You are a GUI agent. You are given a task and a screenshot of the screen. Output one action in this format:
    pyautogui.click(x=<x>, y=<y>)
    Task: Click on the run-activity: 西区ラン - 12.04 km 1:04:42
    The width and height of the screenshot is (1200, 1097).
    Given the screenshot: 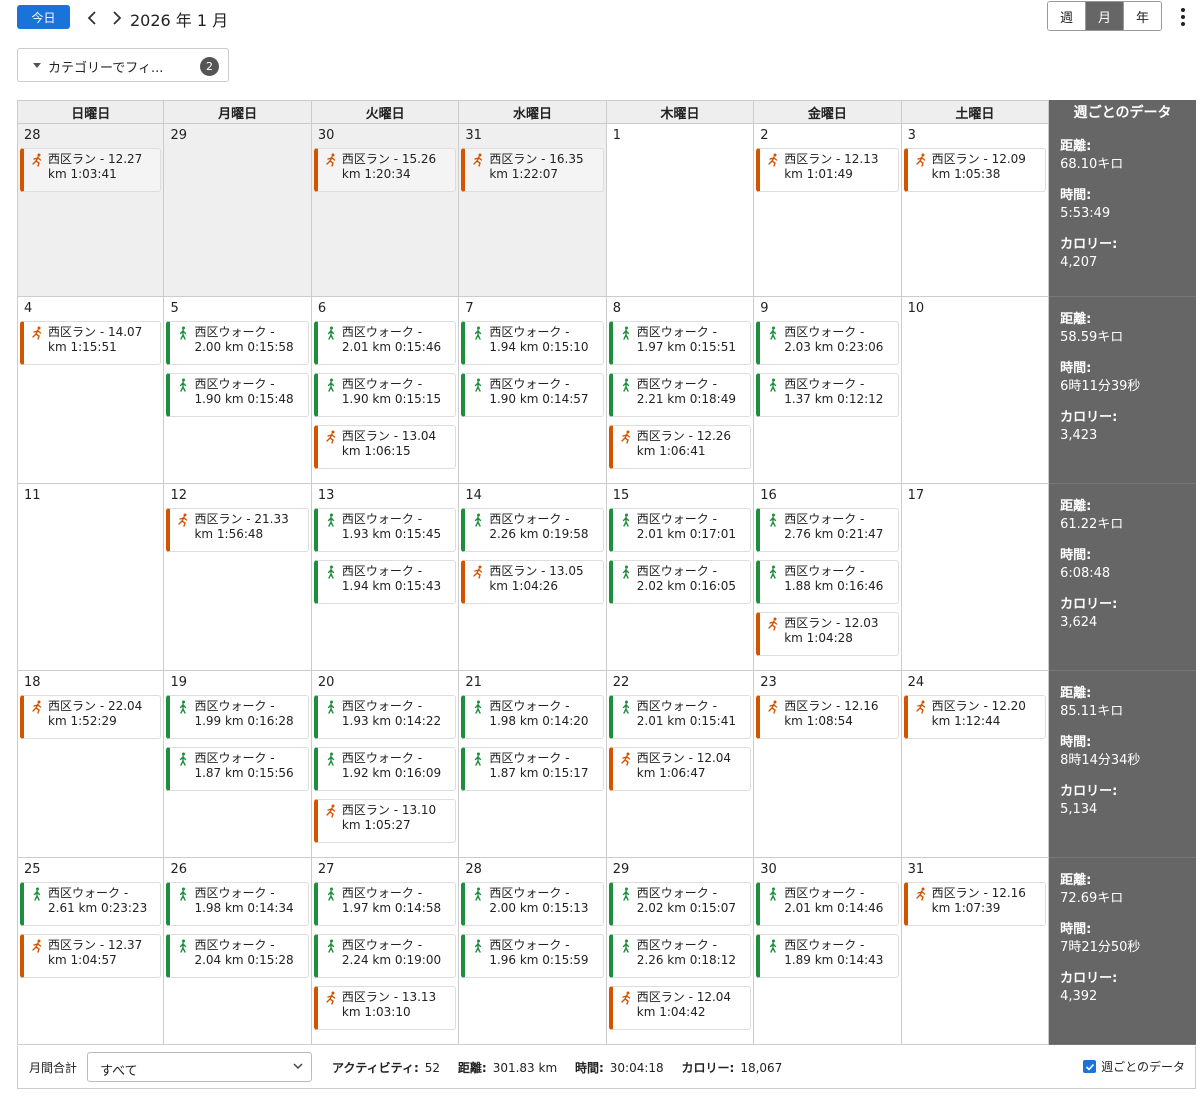 What is the action you would take?
    pyautogui.click(x=680, y=1008)
    